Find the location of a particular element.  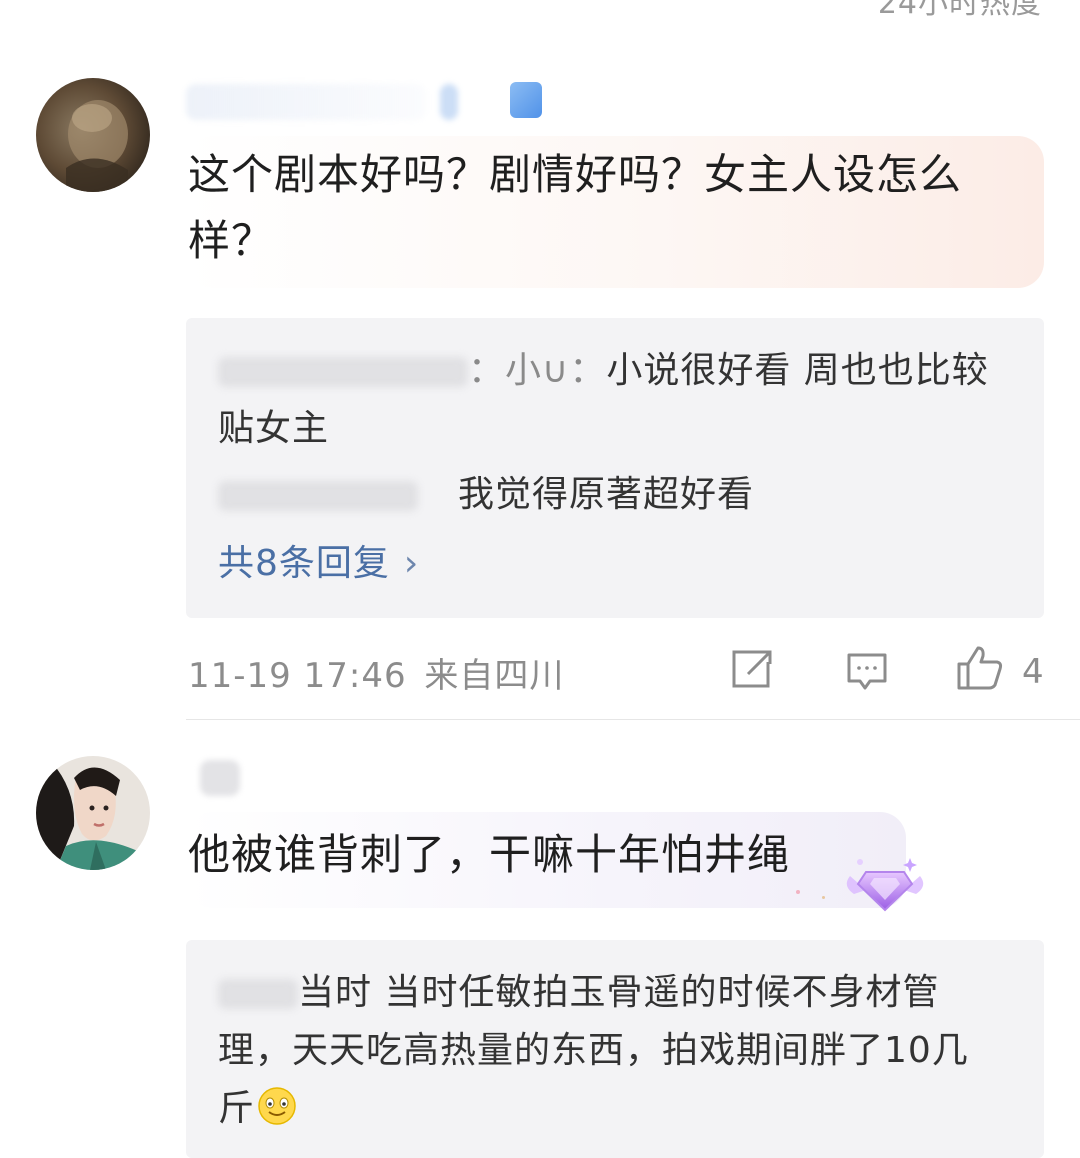

reply-item: 我觉得原著超好看 is located at coordinates (486, 495).